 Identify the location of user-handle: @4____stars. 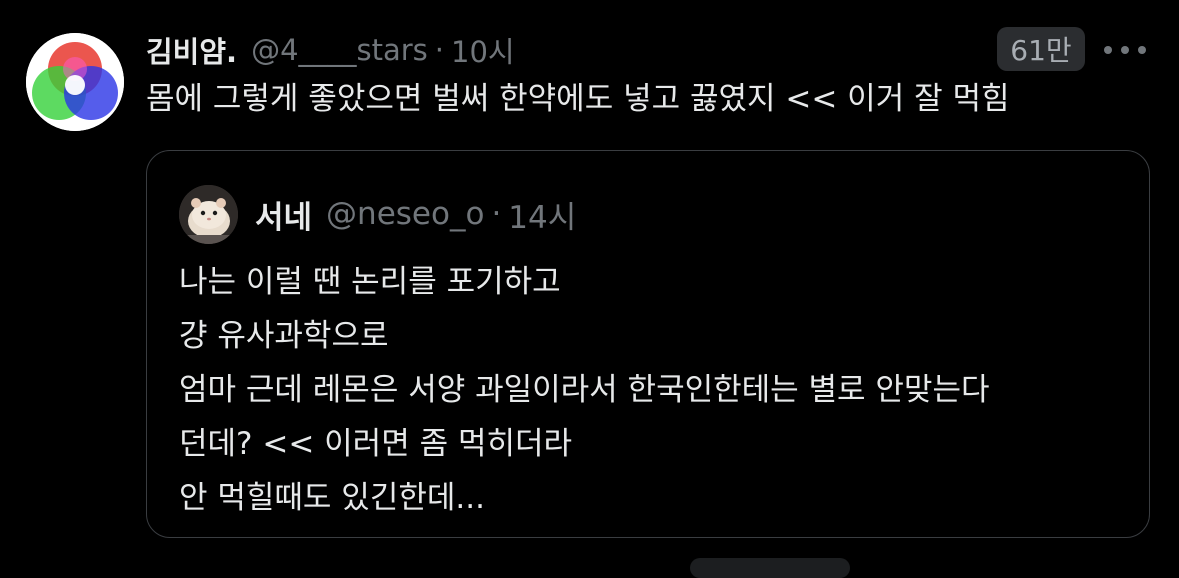
(339, 50).